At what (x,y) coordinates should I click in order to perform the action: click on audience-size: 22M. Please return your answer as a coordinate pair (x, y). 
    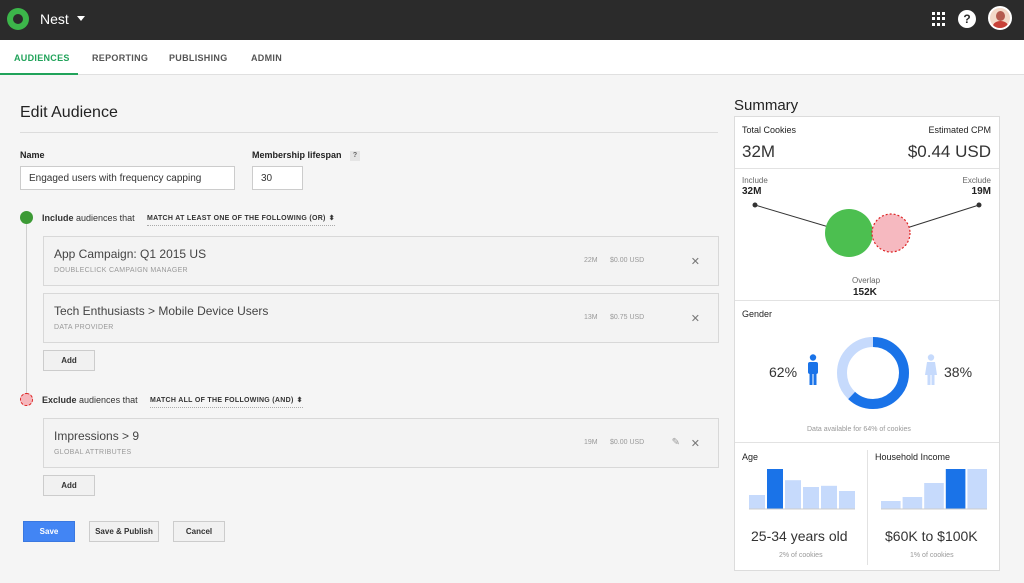
    Looking at the image, I should click on (591, 260).